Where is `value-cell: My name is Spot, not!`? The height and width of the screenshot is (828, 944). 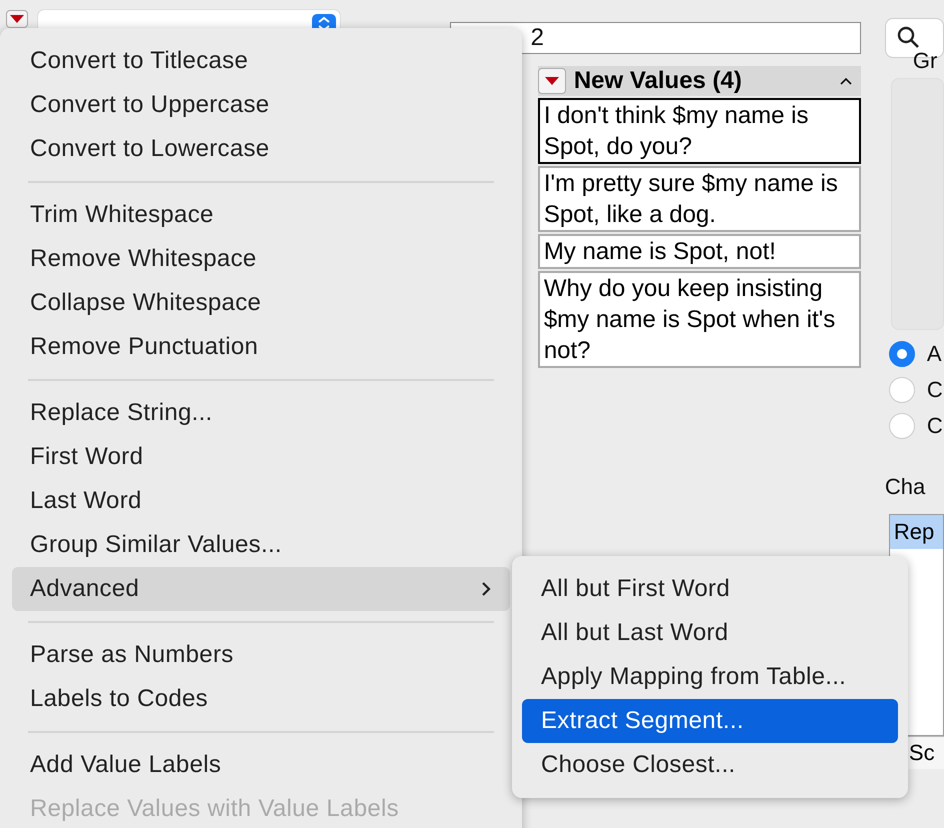 value-cell: My name is Spot, not! is located at coordinates (699, 251).